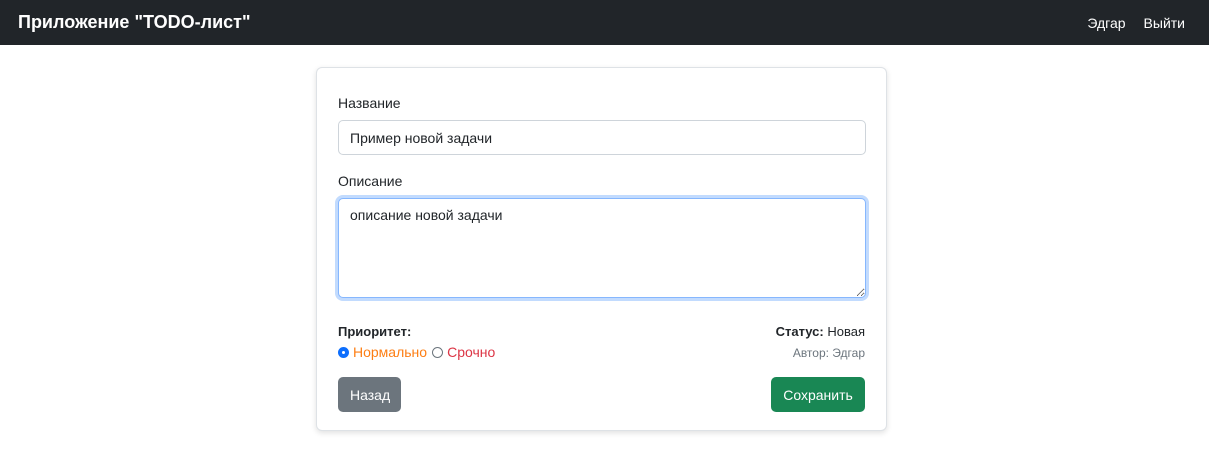 The width and height of the screenshot is (1209, 462). Describe the element at coordinates (601, 394) in the screenshot. I see `button-row: Назад Сохранить` at that location.